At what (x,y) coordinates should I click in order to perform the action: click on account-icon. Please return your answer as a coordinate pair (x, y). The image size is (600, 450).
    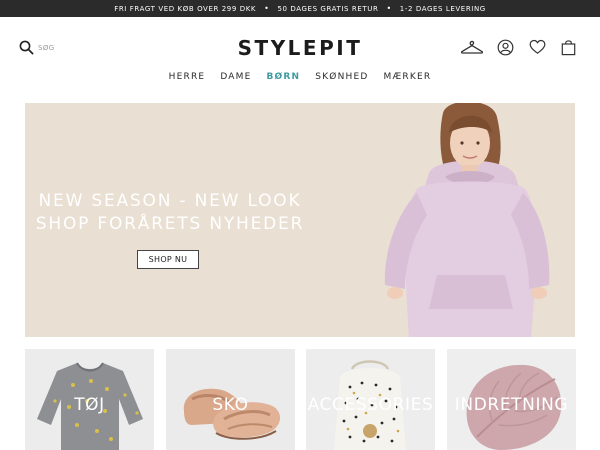
    Looking at the image, I should click on (505, 47).